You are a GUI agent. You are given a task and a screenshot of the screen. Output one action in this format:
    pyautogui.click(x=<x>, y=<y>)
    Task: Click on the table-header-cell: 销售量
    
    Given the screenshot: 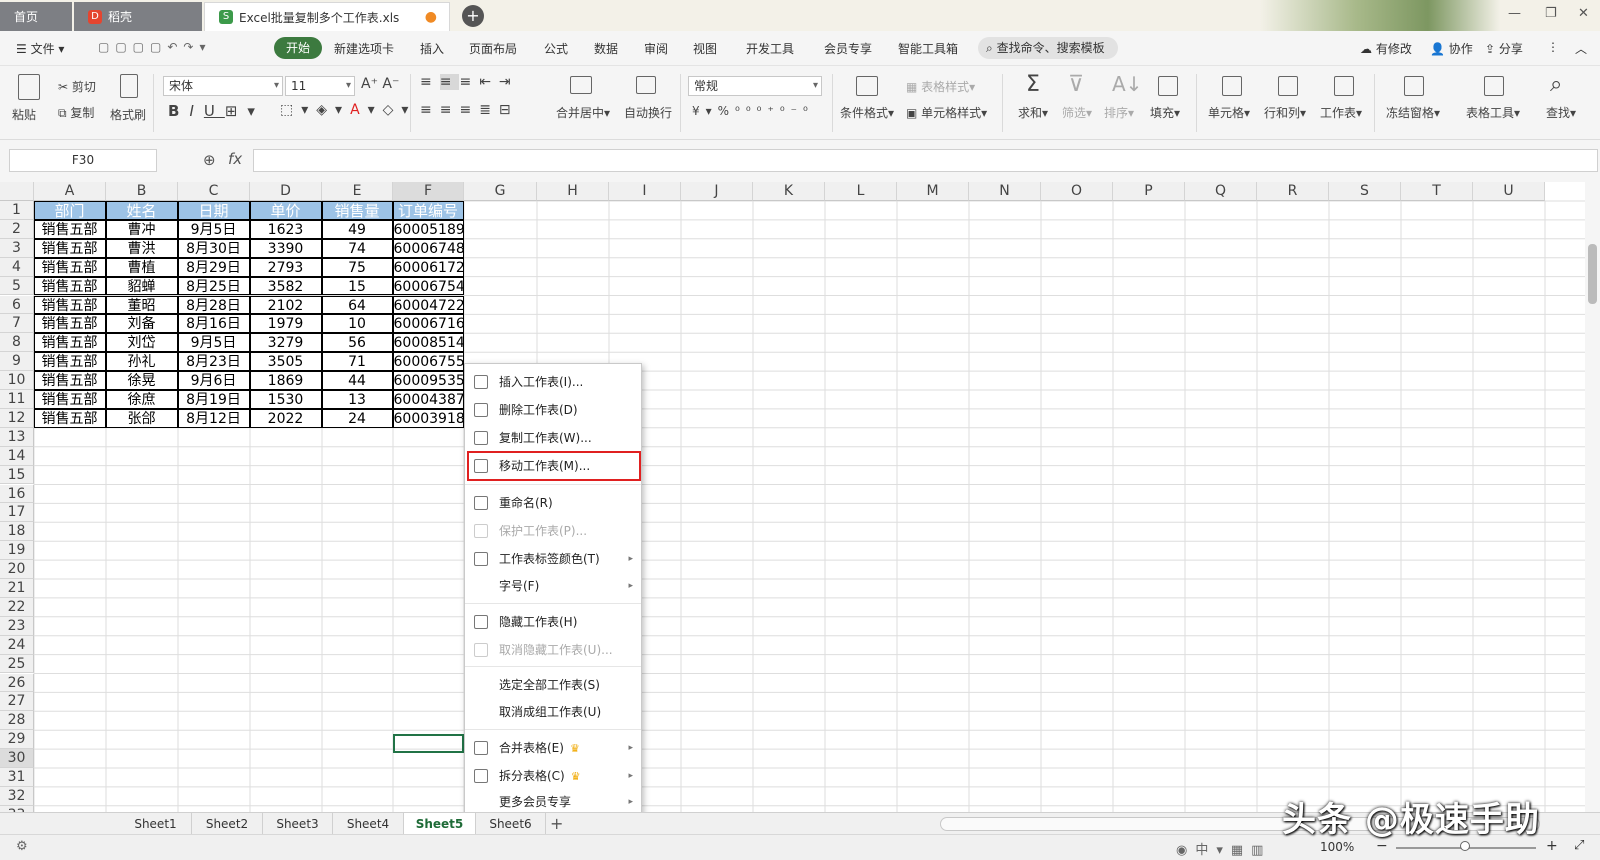 What is the action you would take?
    pyautogui.click(x=357, y=210)
    